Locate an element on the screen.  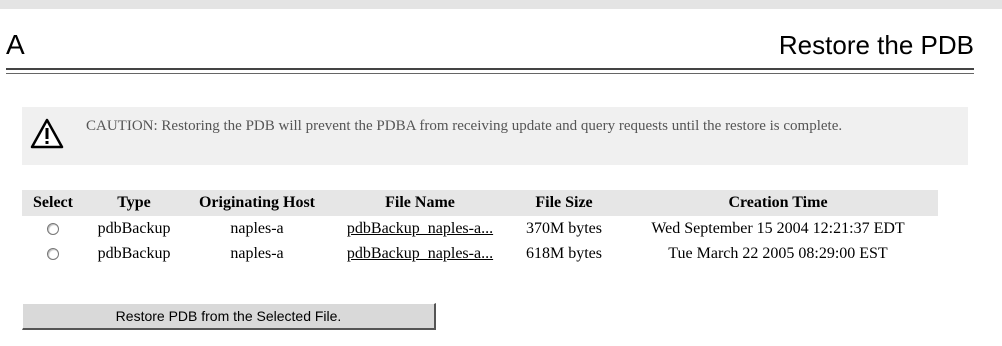
col-file-name: File Name is located at coordinates (420, 203).